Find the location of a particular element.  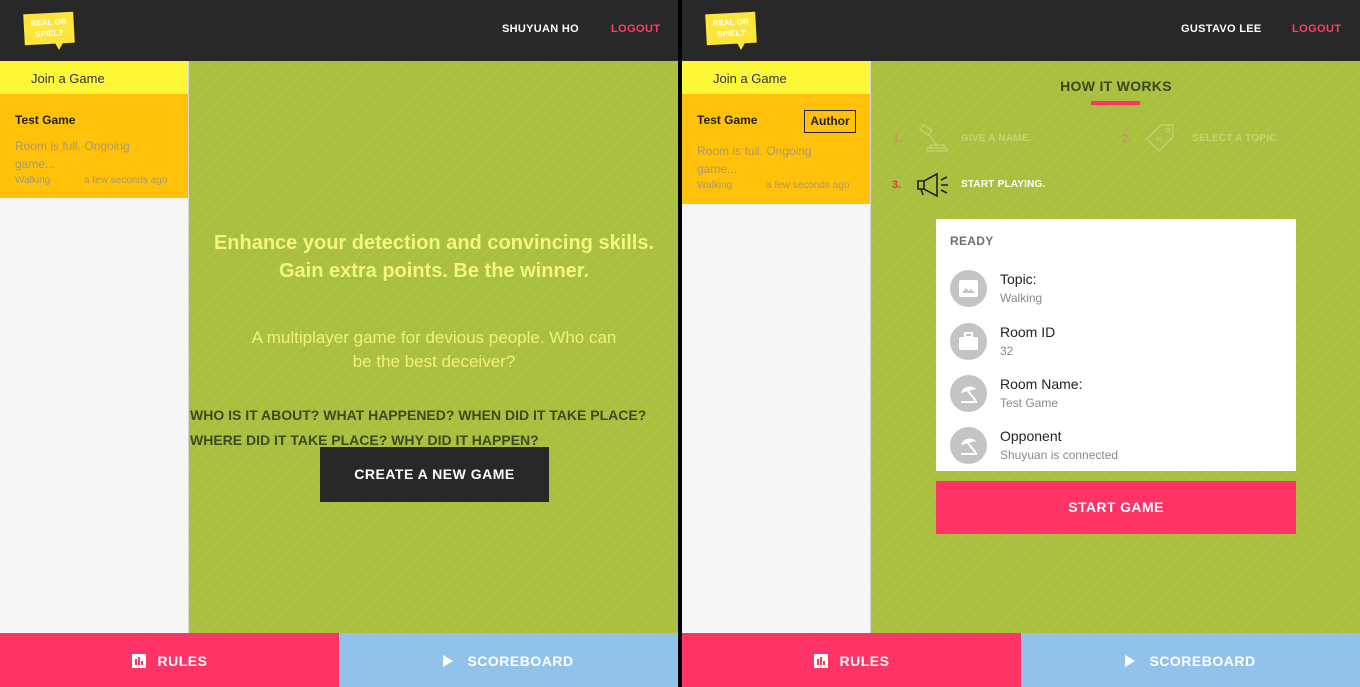

topic-value: Walking is located at coordinates (1021, 298).